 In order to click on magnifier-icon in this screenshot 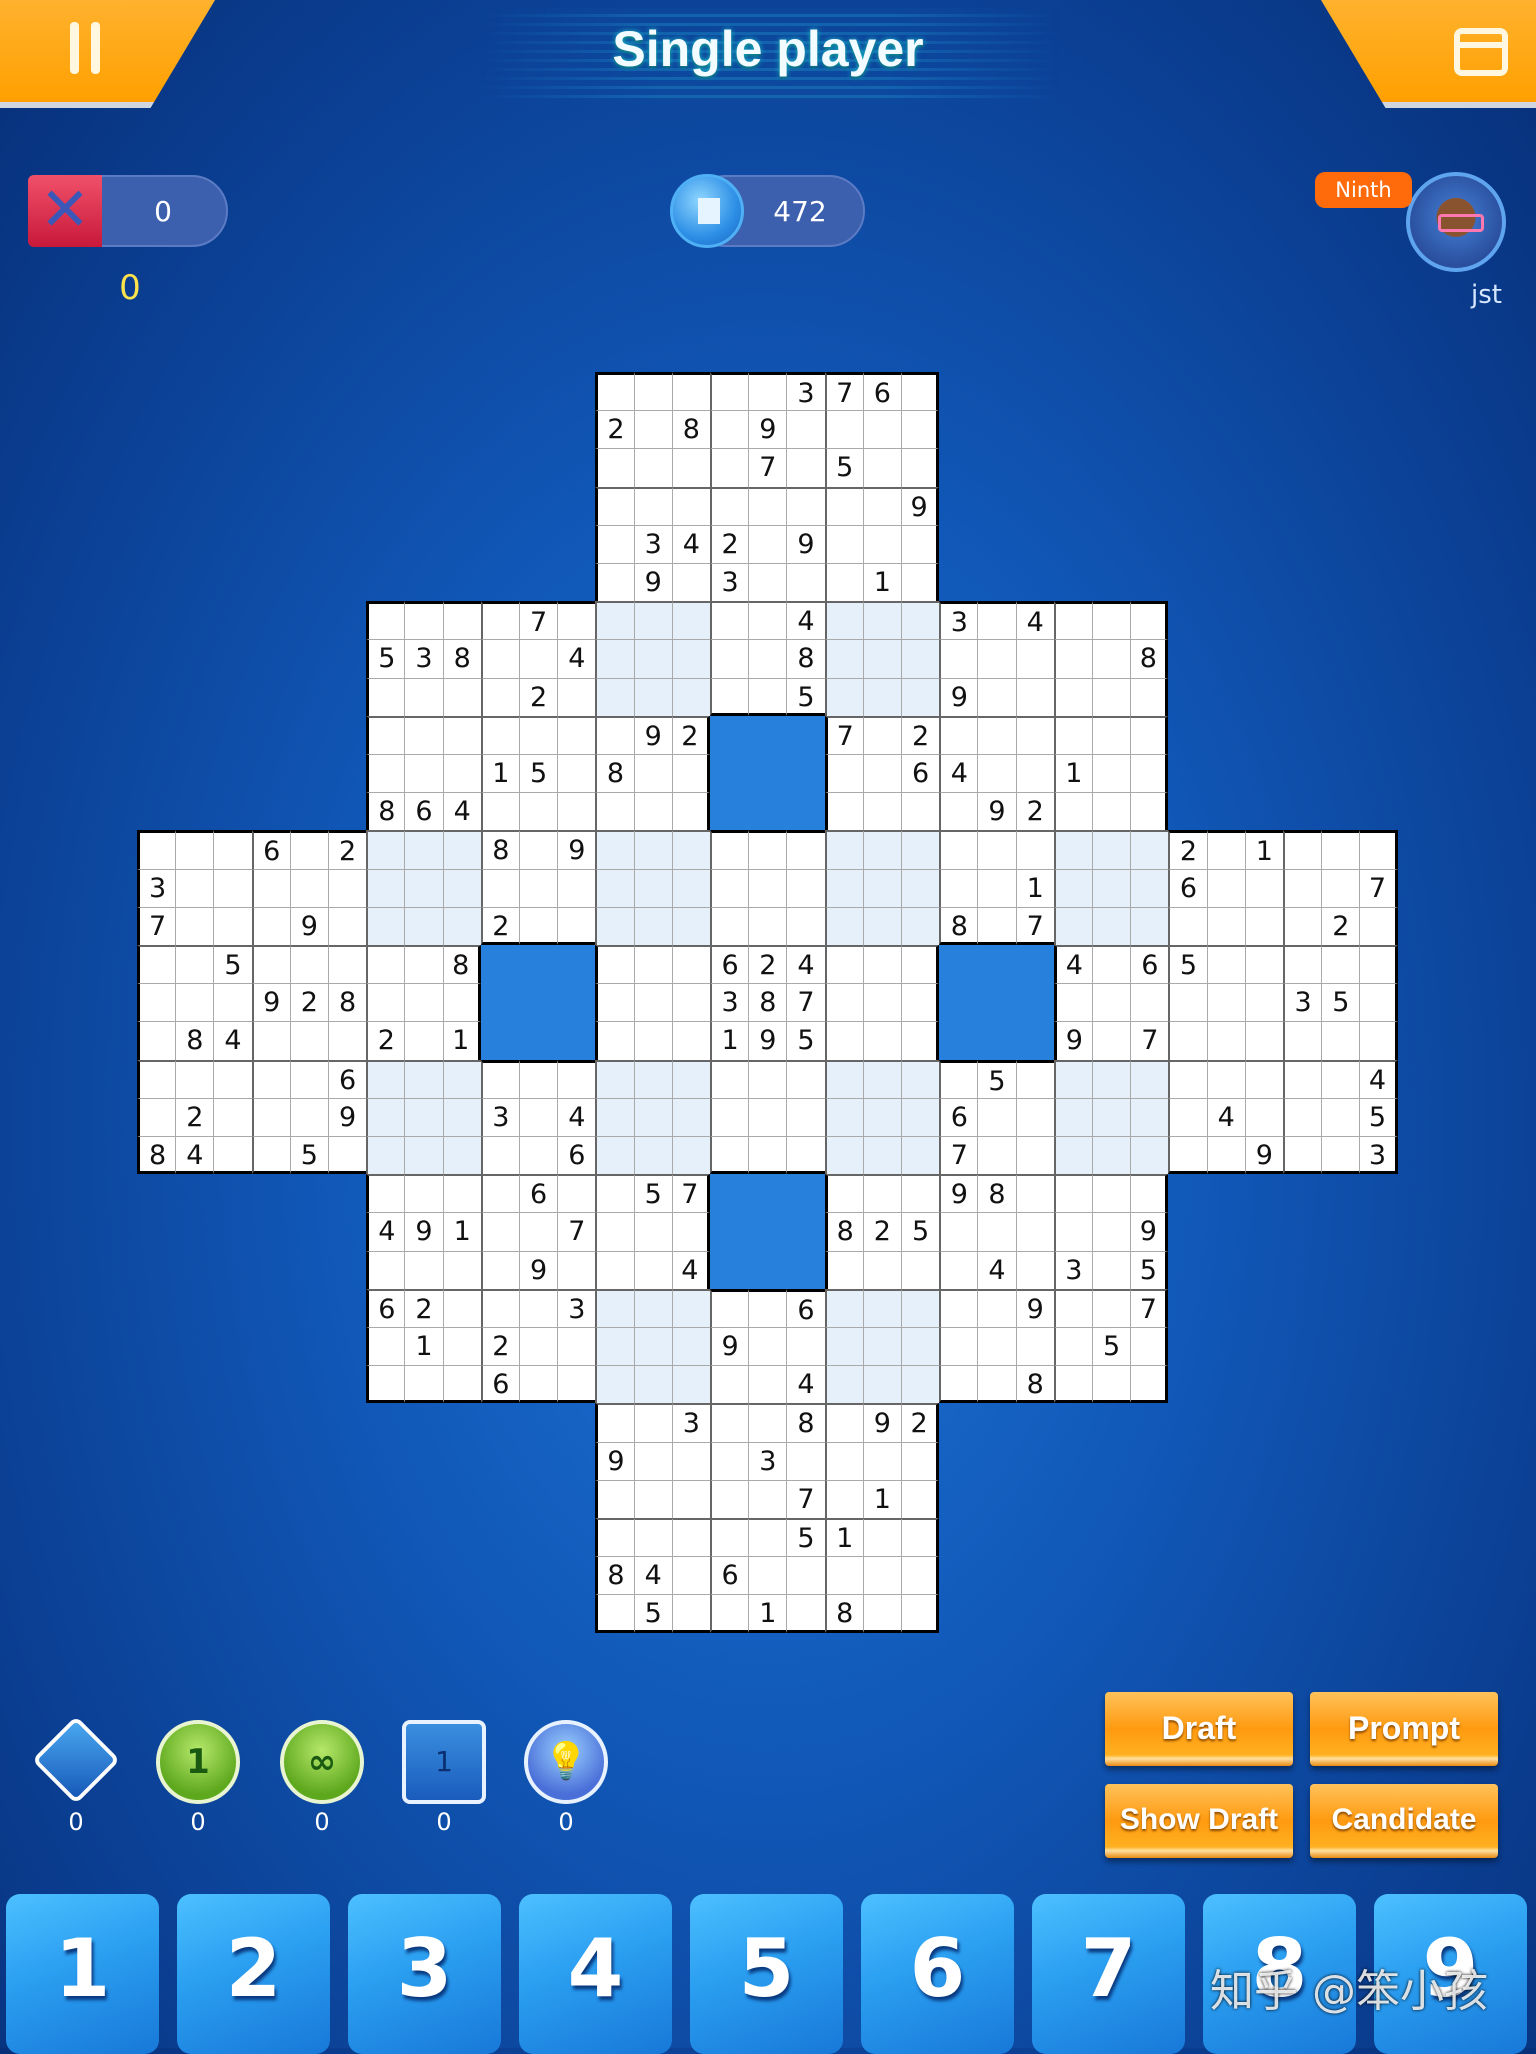, I will do `click(76, 1760)`.